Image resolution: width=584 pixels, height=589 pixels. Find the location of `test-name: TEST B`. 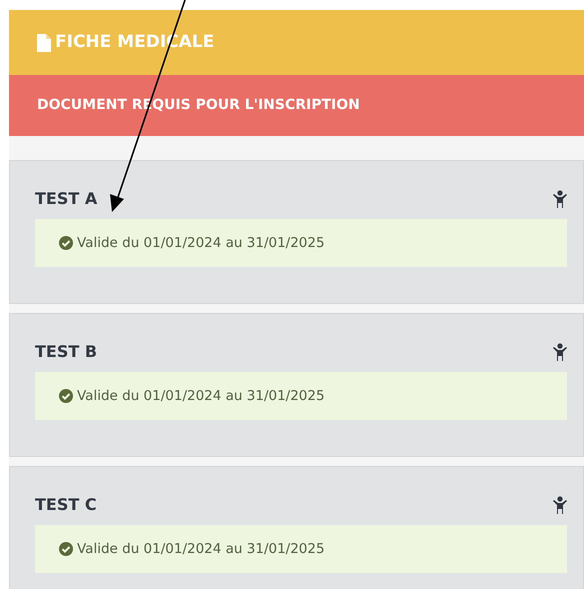

test-name: TEST B is located at coordinates (66, 352).